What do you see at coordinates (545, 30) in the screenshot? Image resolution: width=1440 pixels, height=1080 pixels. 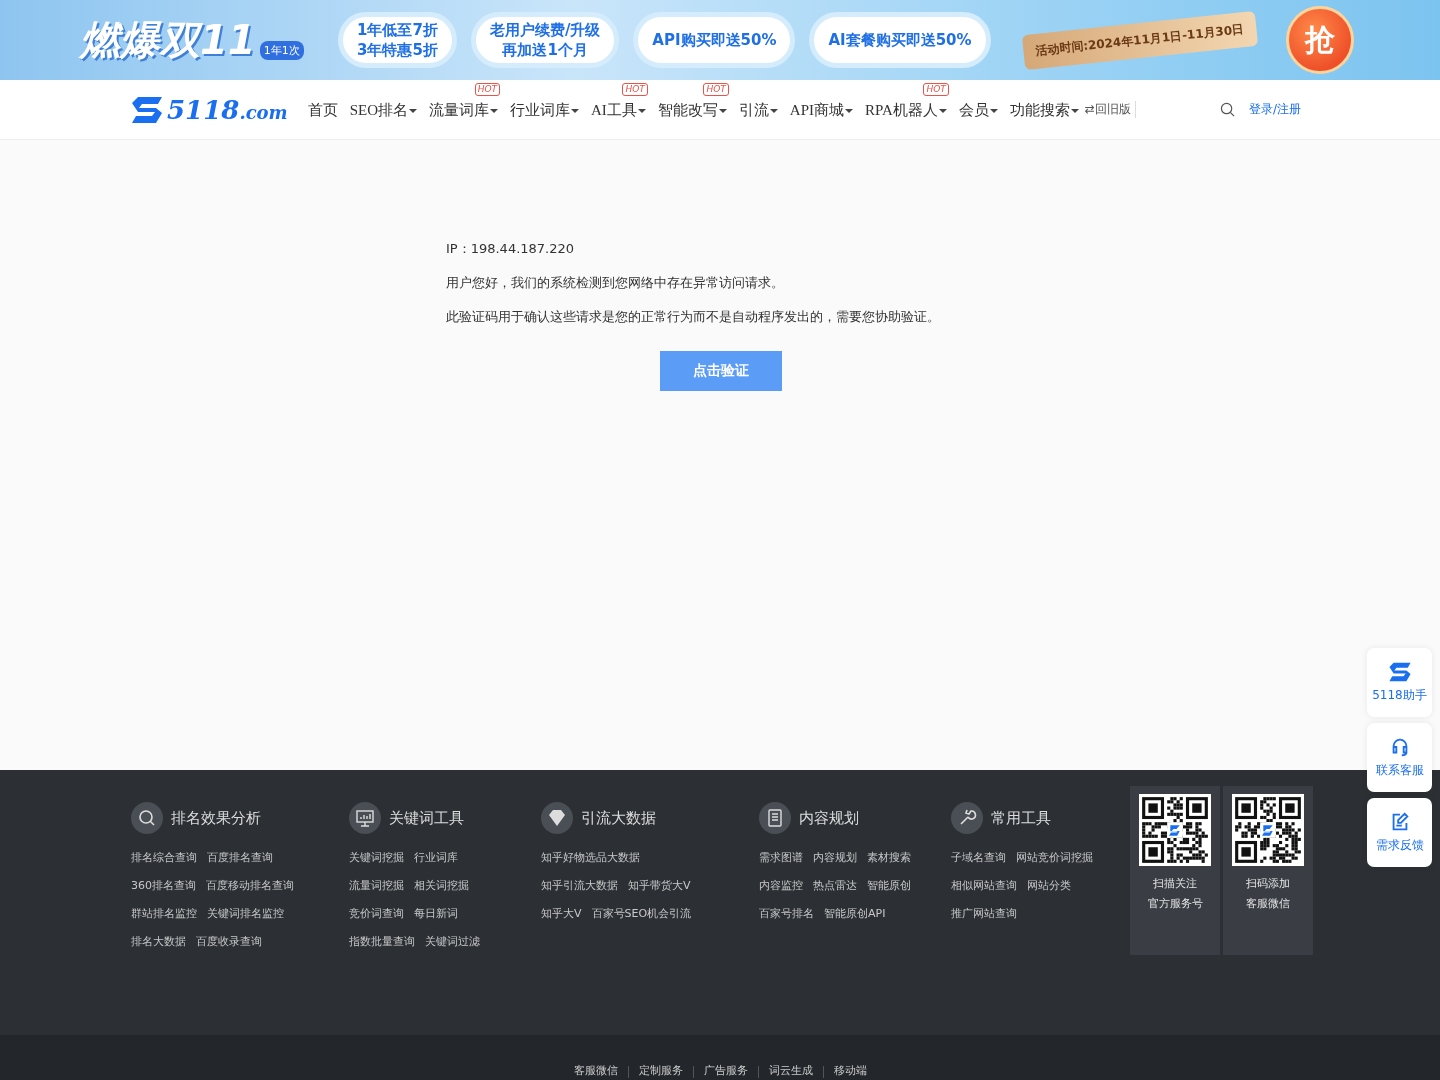 I see `promo-text: 老用户续费/升级` at bounding box center [545, 30].